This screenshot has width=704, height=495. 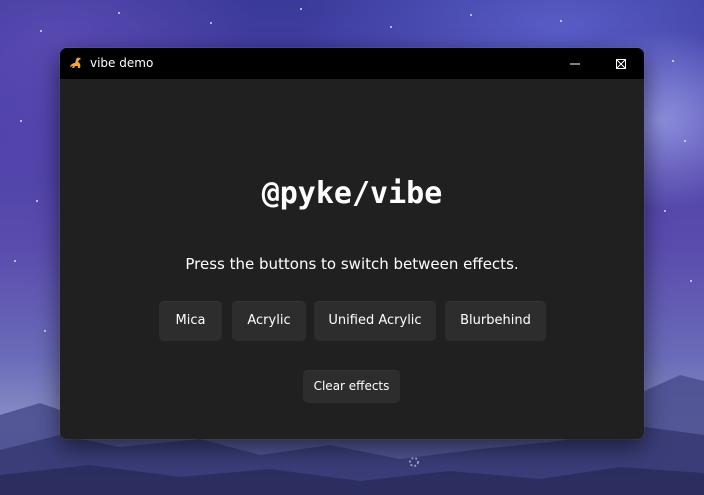 I want to click on minimize-button, so click(x=575, y=63).